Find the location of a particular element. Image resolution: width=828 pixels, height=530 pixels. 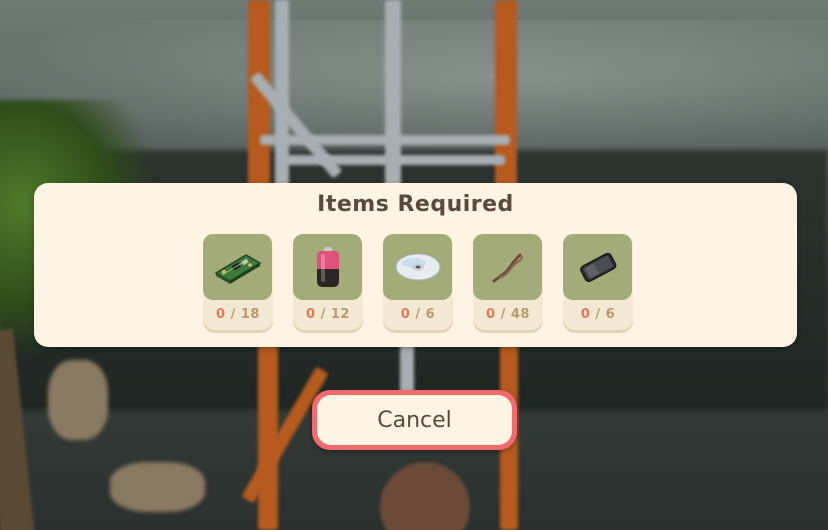

wire-cable-icon is located at coordinates (508, 266).